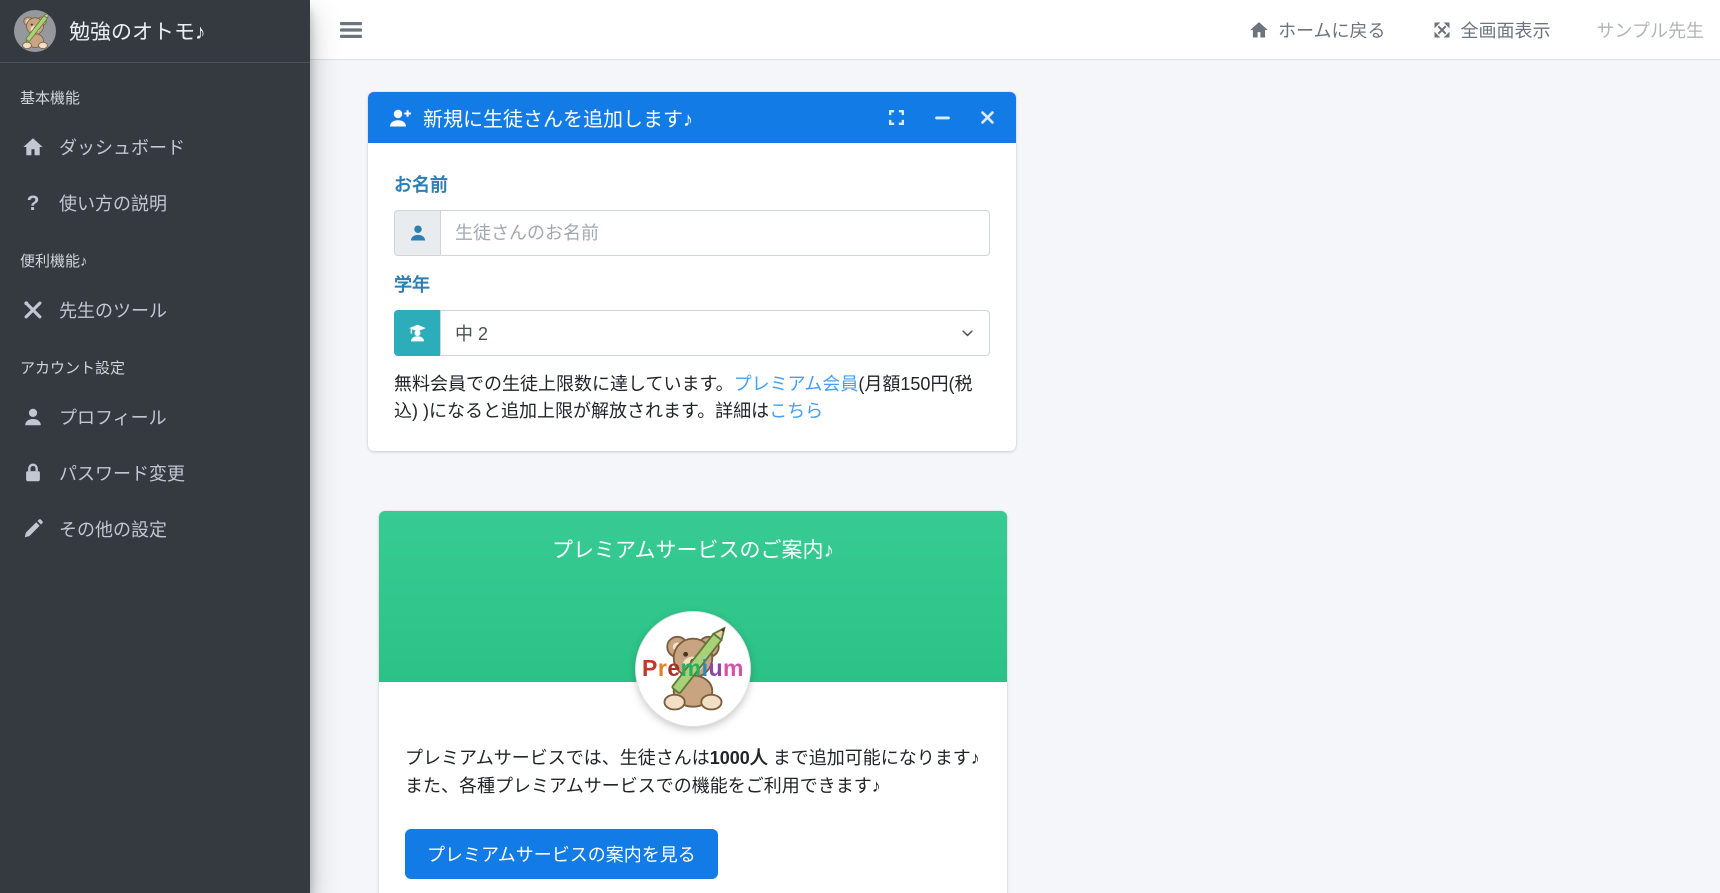  What do you see at coordinates (715, 233) in the screenshot?
I see `student-name-input` at bounding box center [715, 233].